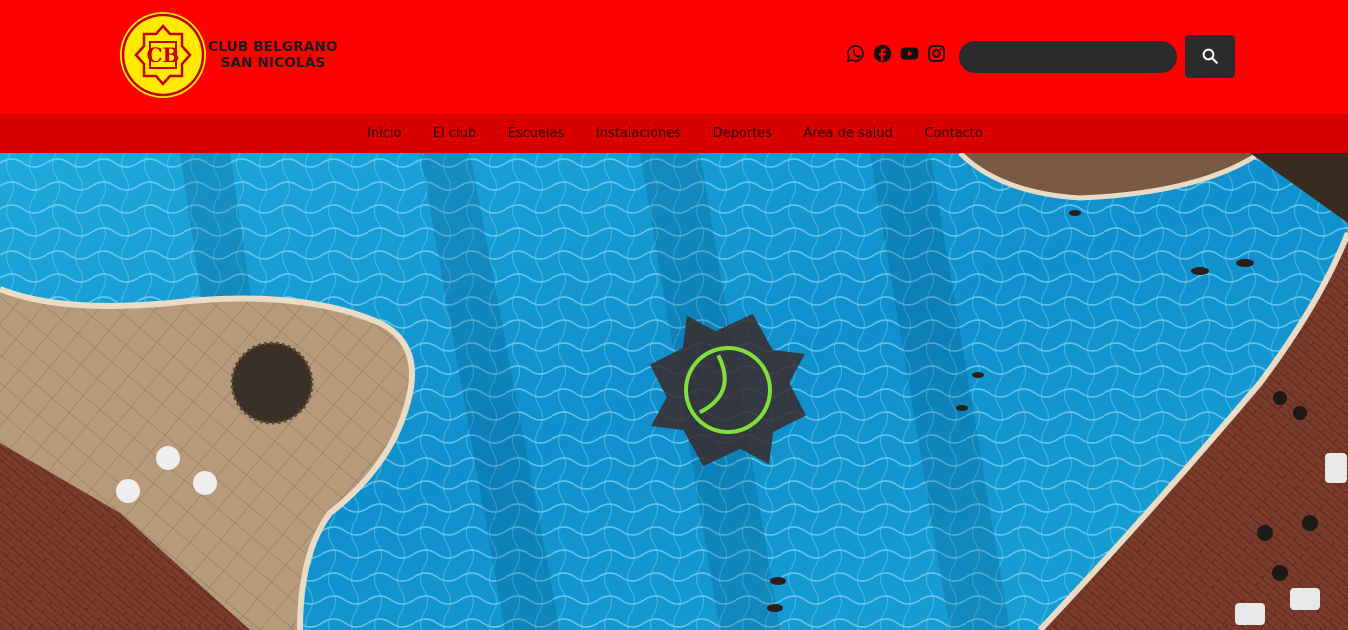 Image resolution: width=1348 pixels, height=630 pixels. What do you see at coordinates (936, 53) in the screenshot?
I see `instagram-icon` at bounding box center [936, 53].